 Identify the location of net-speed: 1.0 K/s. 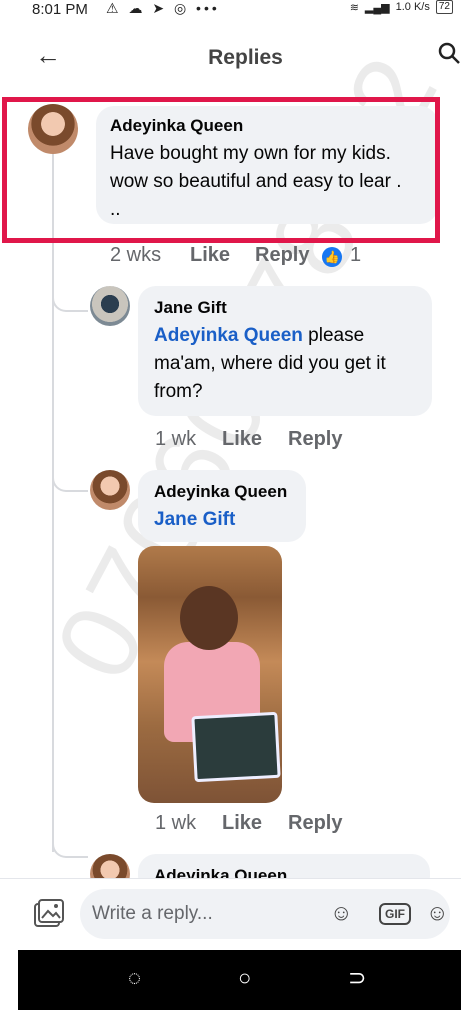
(412, 7).